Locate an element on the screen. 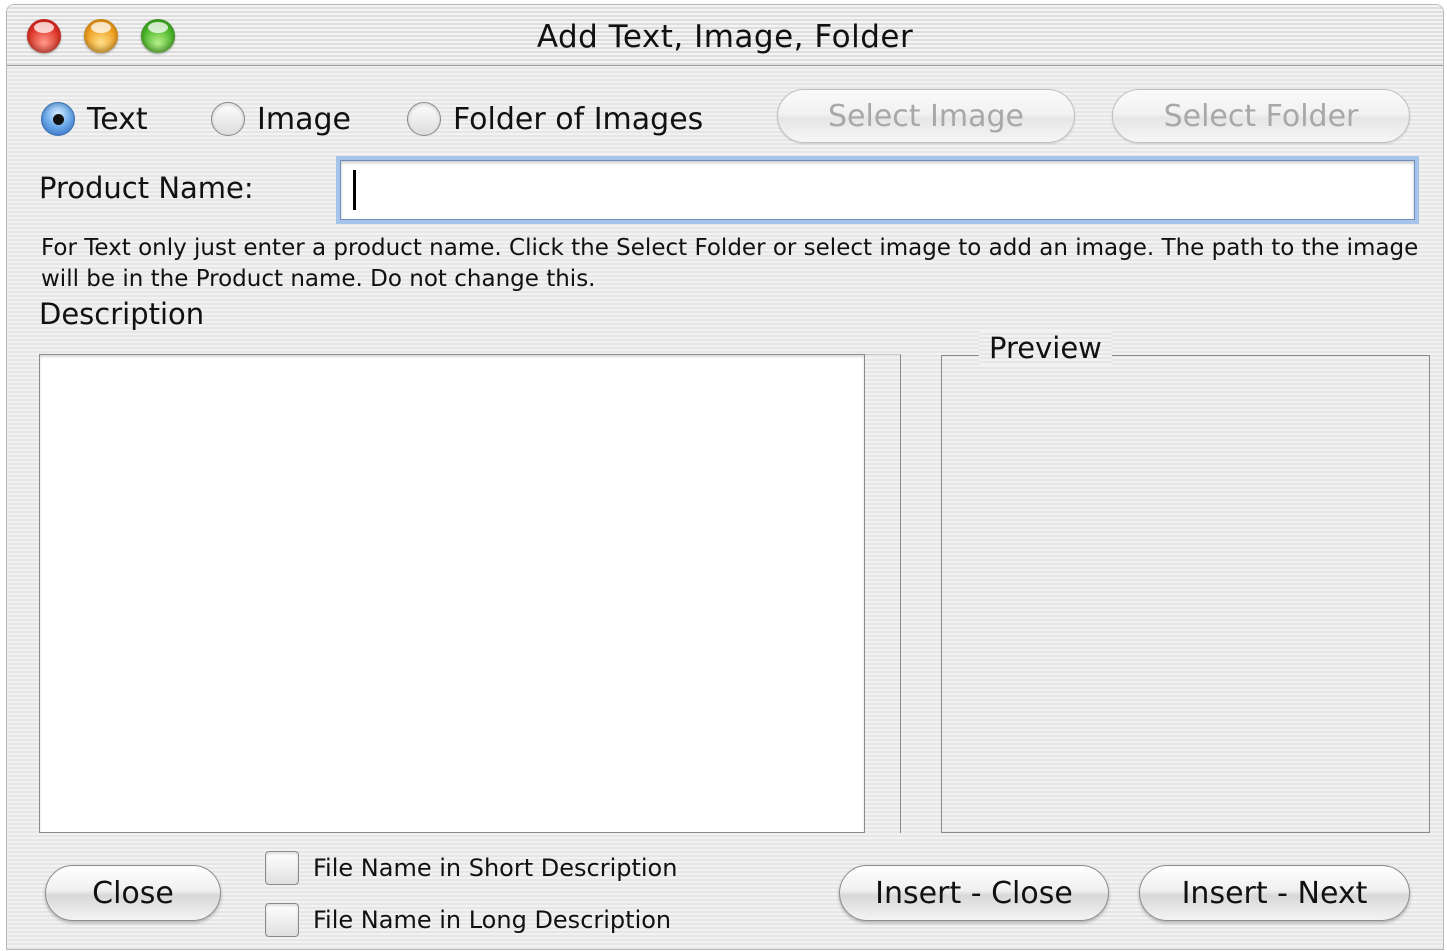  radio-selected-icon is located at coordinates (58, 119).